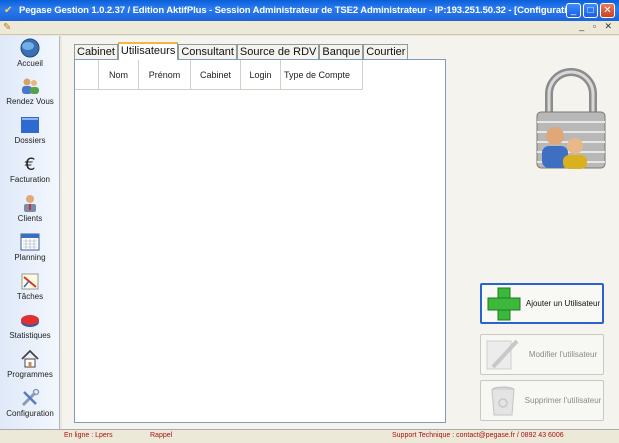 The width and height of the screenshot is (619, 443). Describe the element at coordinates (30, 218) in the screenshot. I see `sidebar-item-label: Clients` at that location.